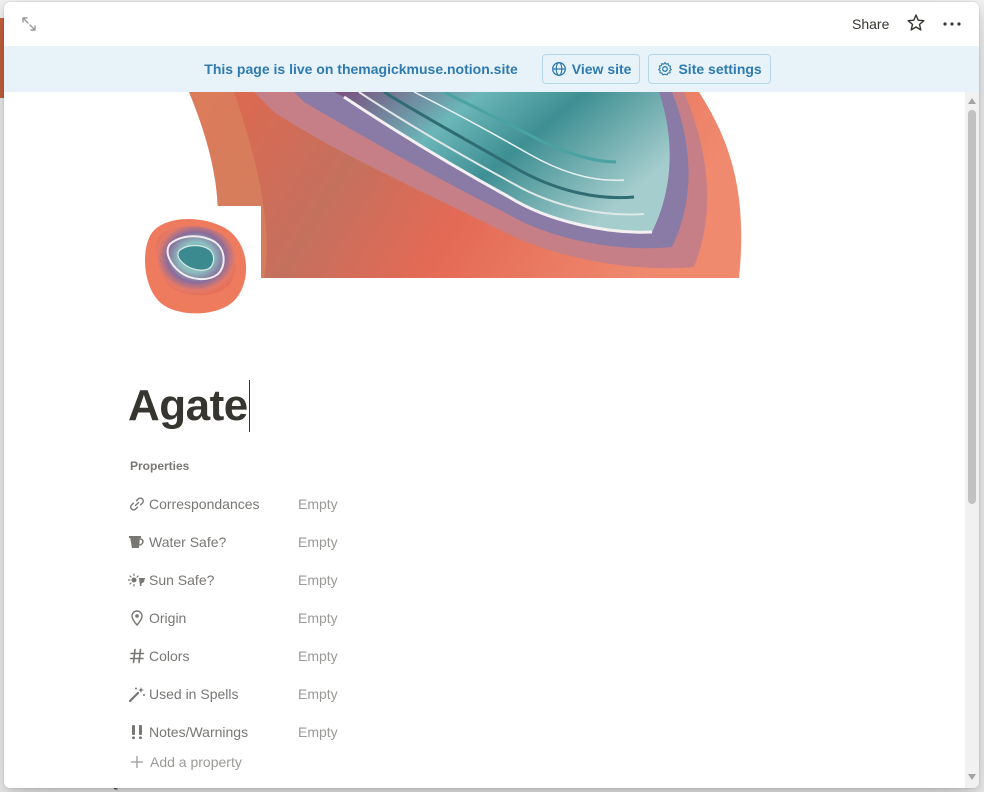 This screenshot has width=984, height=792. I want to click on star-icon, so click(916, 23).